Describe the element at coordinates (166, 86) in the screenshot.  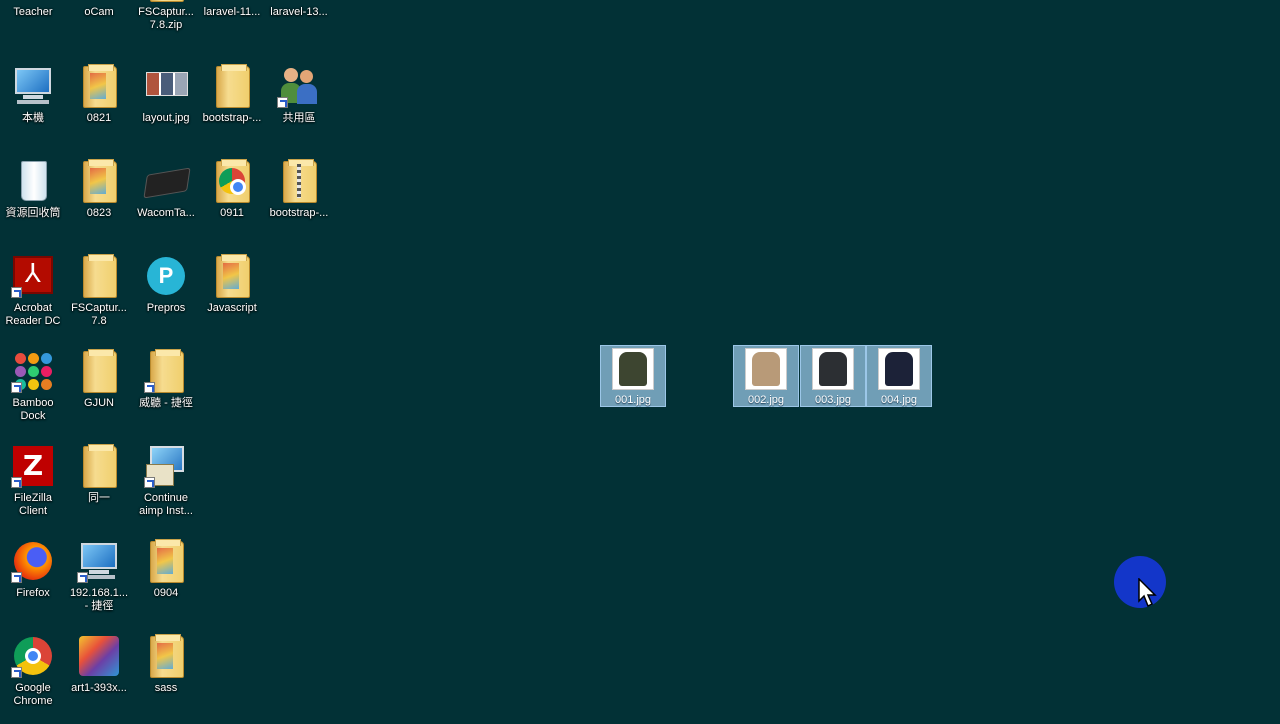
I see `image-file-icon` at that location.